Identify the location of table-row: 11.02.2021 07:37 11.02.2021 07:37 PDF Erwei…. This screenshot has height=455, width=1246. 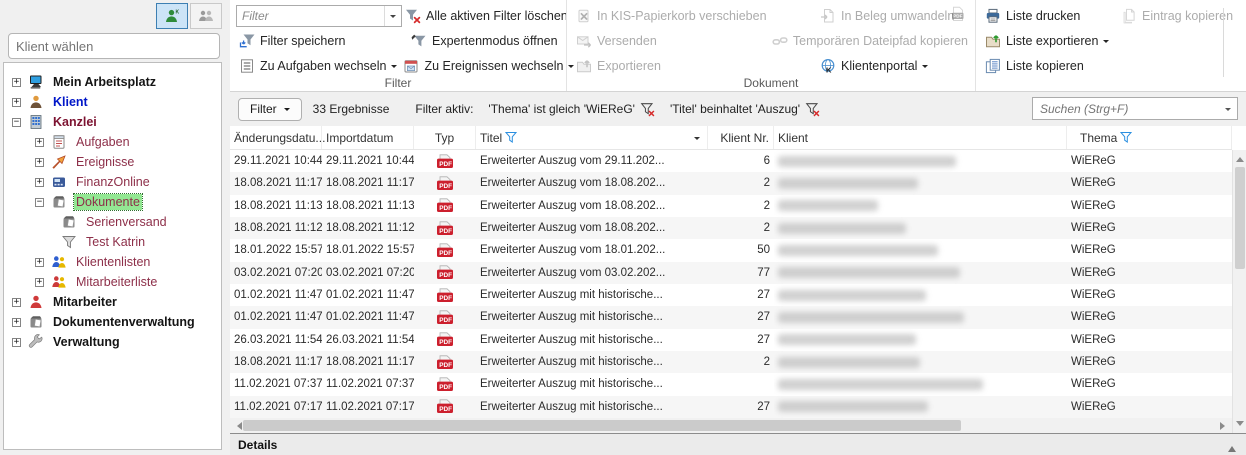
(731, 384).